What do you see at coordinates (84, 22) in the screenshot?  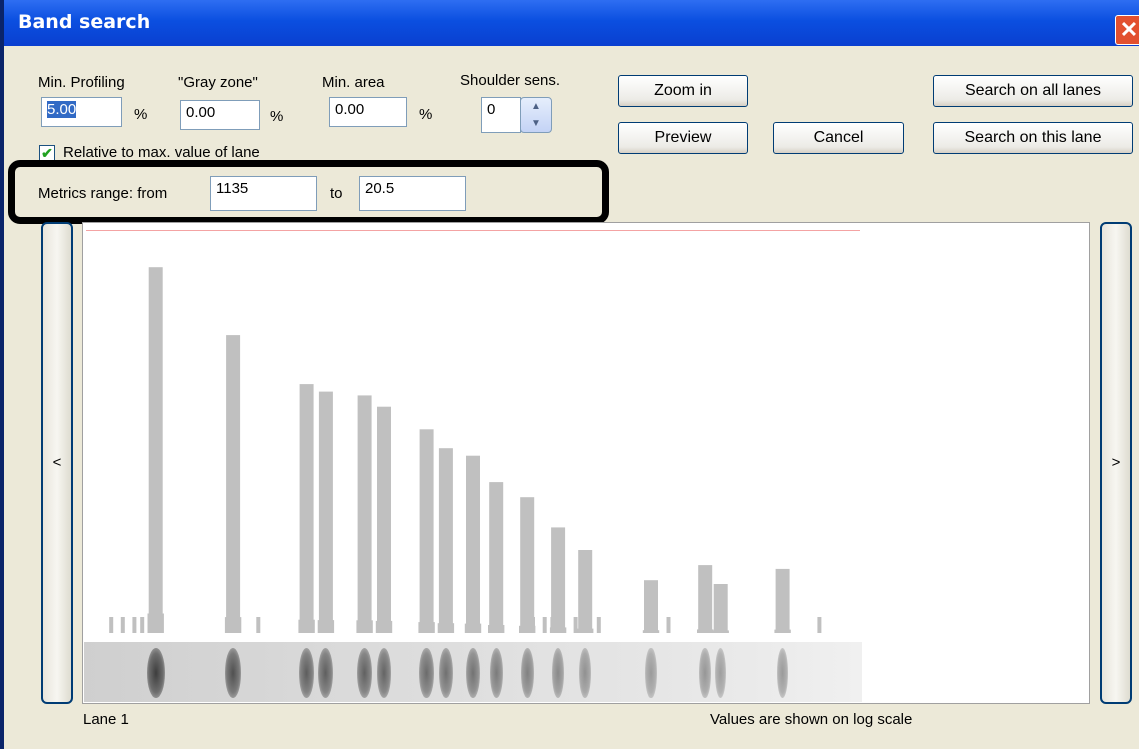 I see `window-title: Band search` at bounding box center [84, 22].